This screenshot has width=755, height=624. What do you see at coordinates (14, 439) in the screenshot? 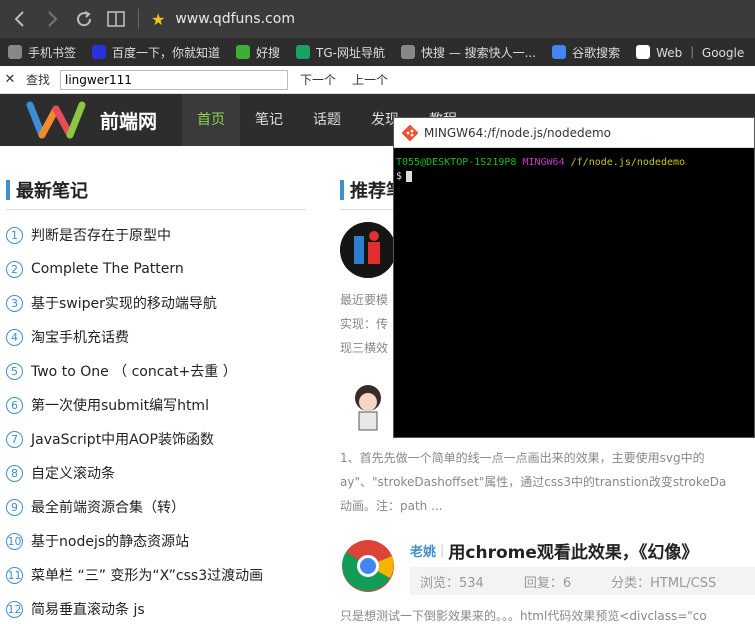
I see `item-number-badge: 7` at bounding box center [14, 439].